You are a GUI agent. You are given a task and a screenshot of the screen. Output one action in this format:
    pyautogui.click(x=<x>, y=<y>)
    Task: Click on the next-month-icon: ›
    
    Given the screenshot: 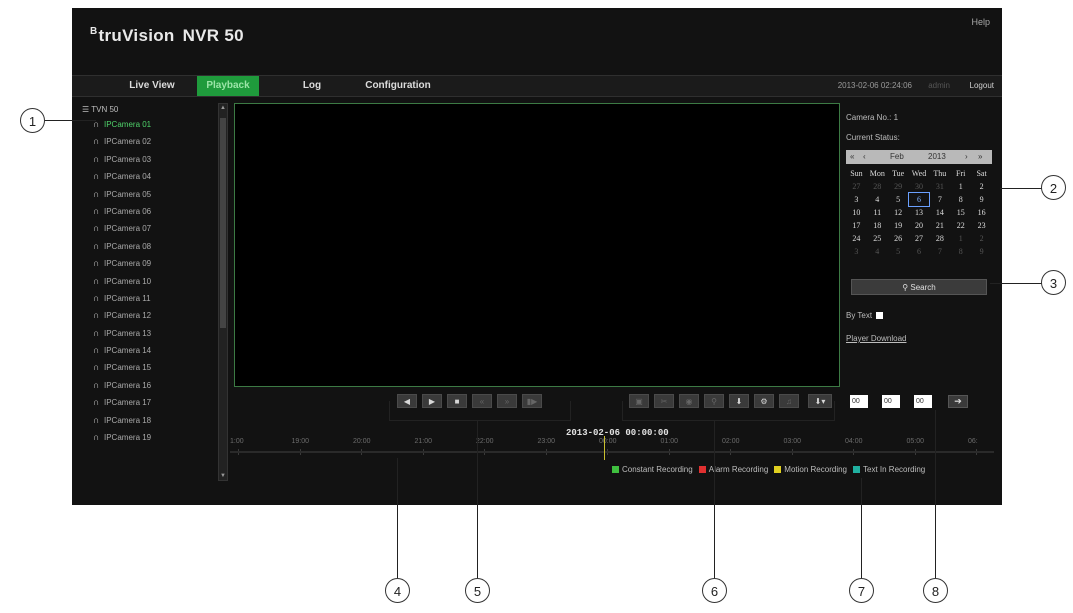 What is the action you would take?
    pyautogui.click(x=966, y=157)
    